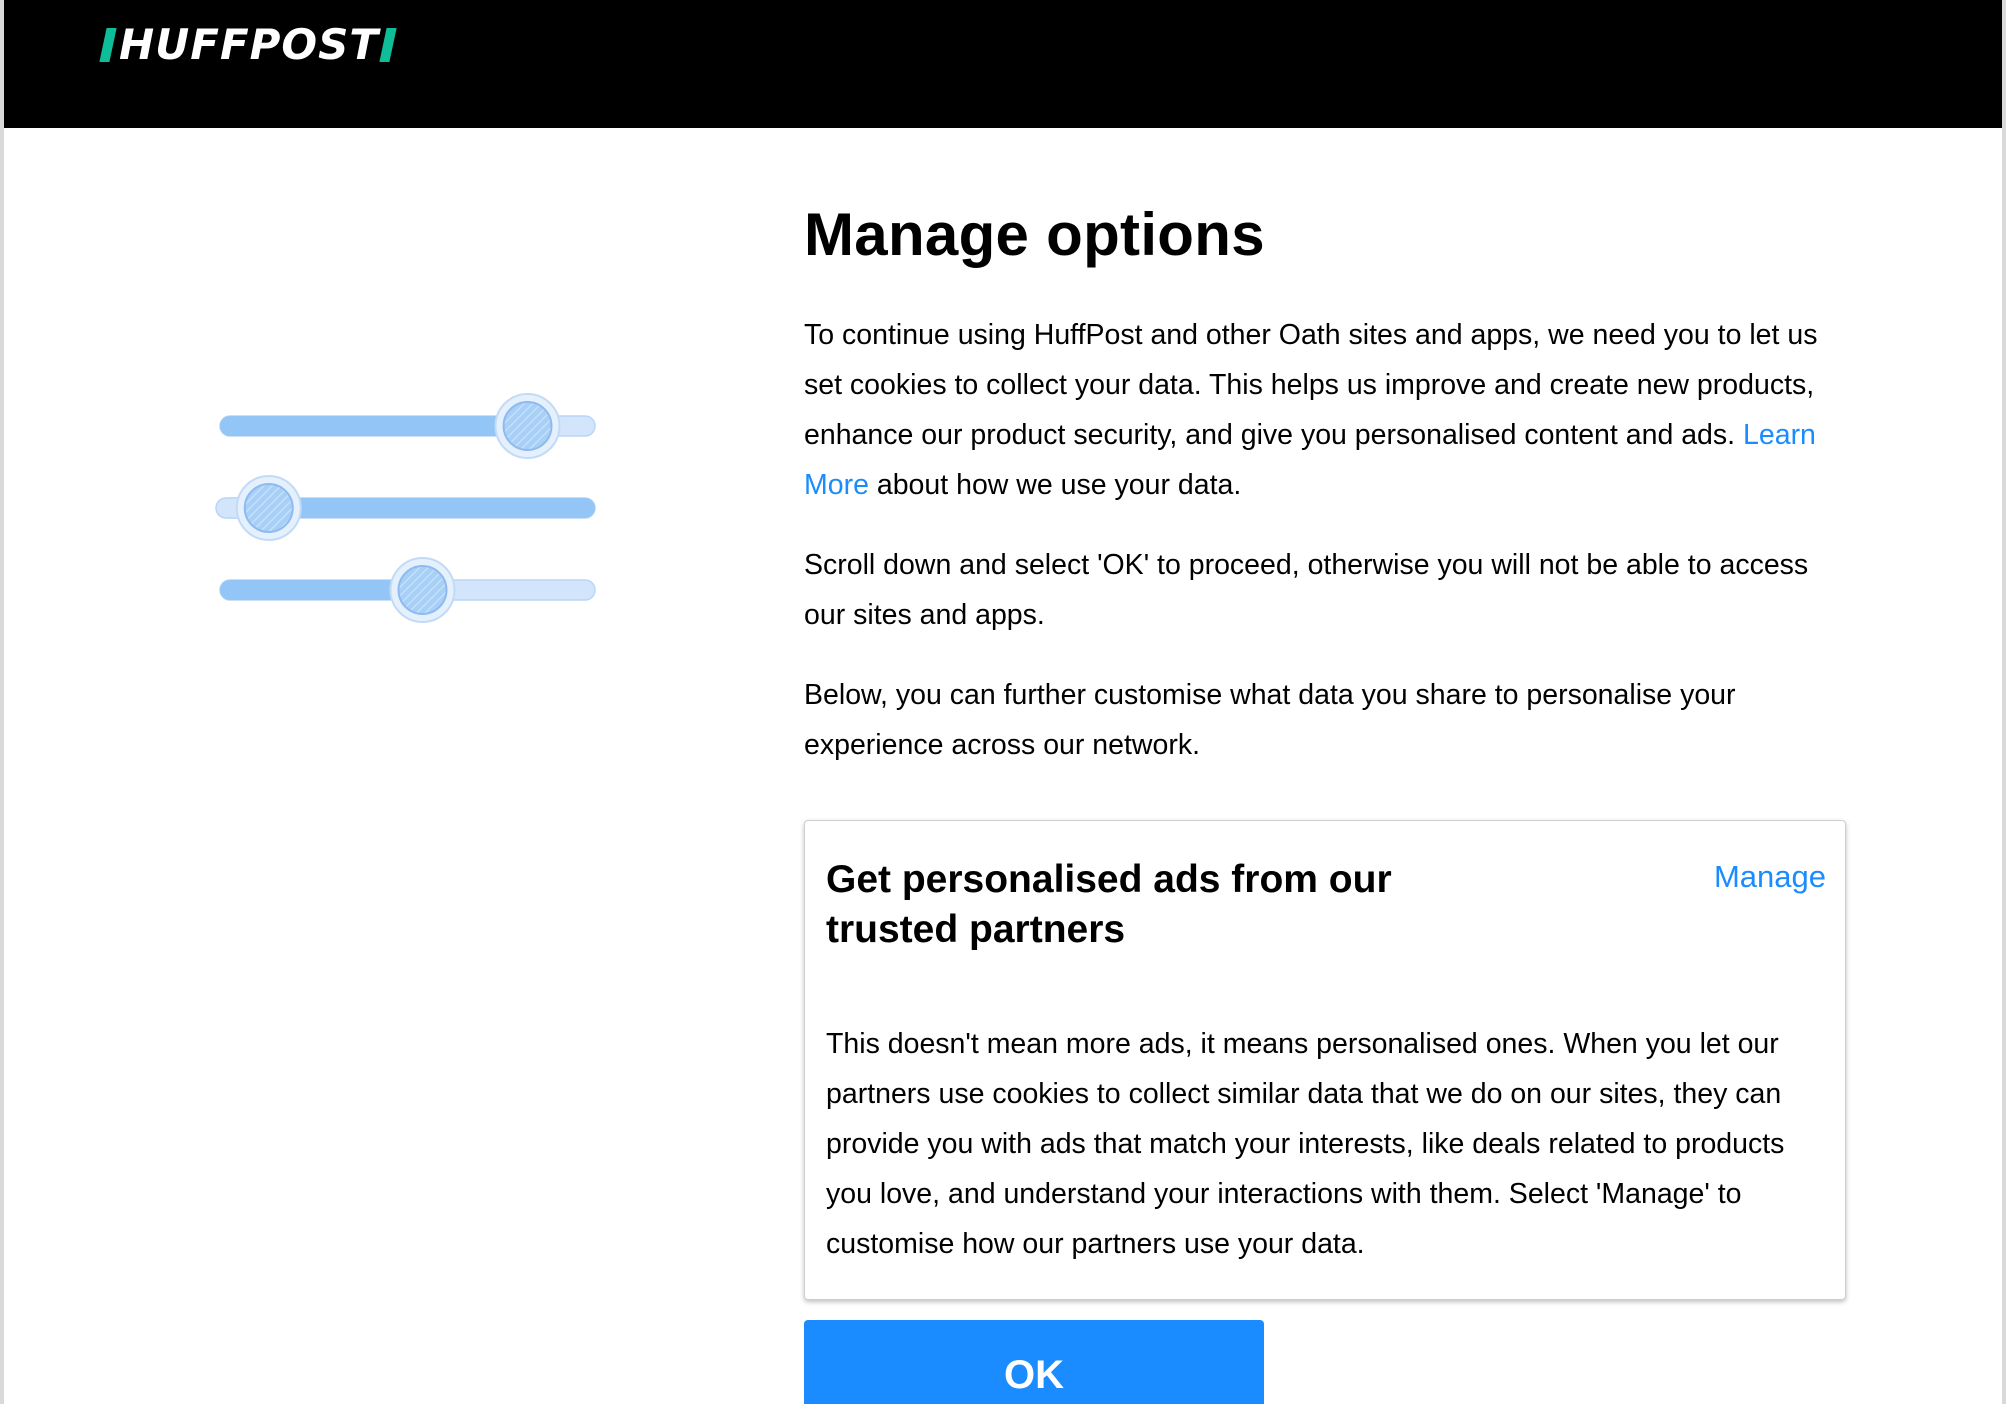 The image size is (2006, 1404). Describe the element at coordinates (1003, 64) in the screenshot. I see `top-bar: HUFFPOST` at that location.